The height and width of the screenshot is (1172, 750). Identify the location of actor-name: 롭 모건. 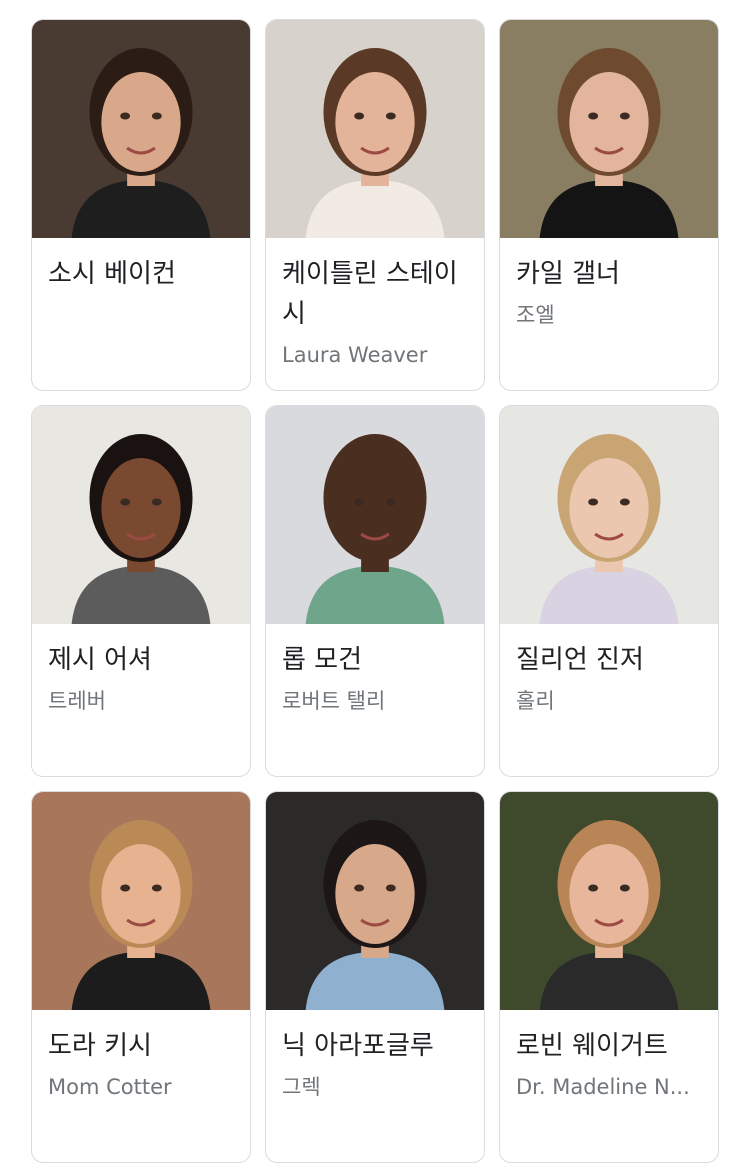
(322, 660).